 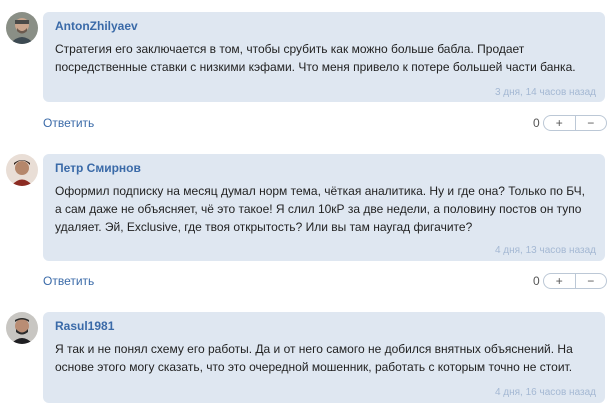 I want to click on comment-author: AntonZhilyaev, so click(x=324, y=26).